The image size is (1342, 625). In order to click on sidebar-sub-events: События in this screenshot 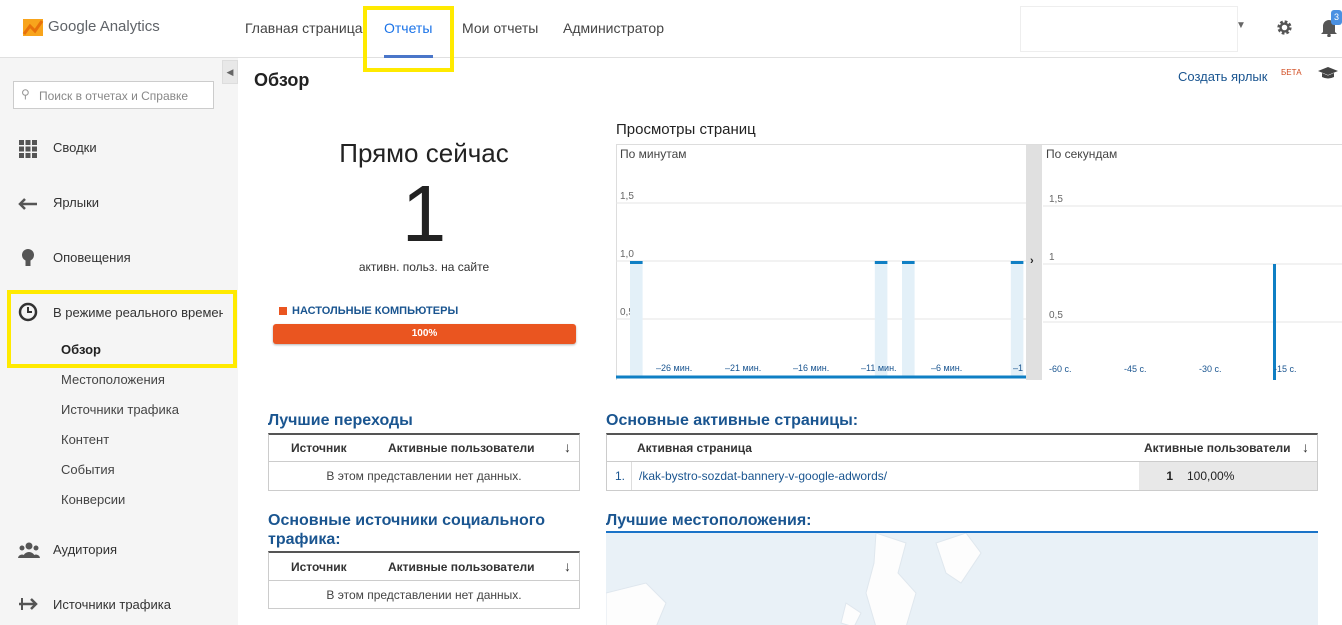, I will do `click(88, 469)`.